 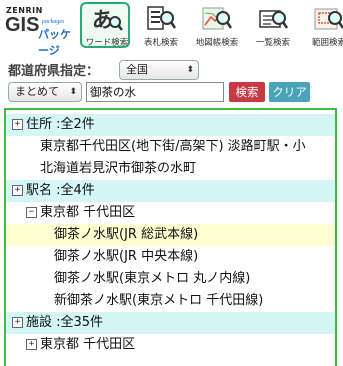 I want to click on zenrin-gis-logo: ZENRIN GIS packages パッケージ, so click(x=41, y=31).